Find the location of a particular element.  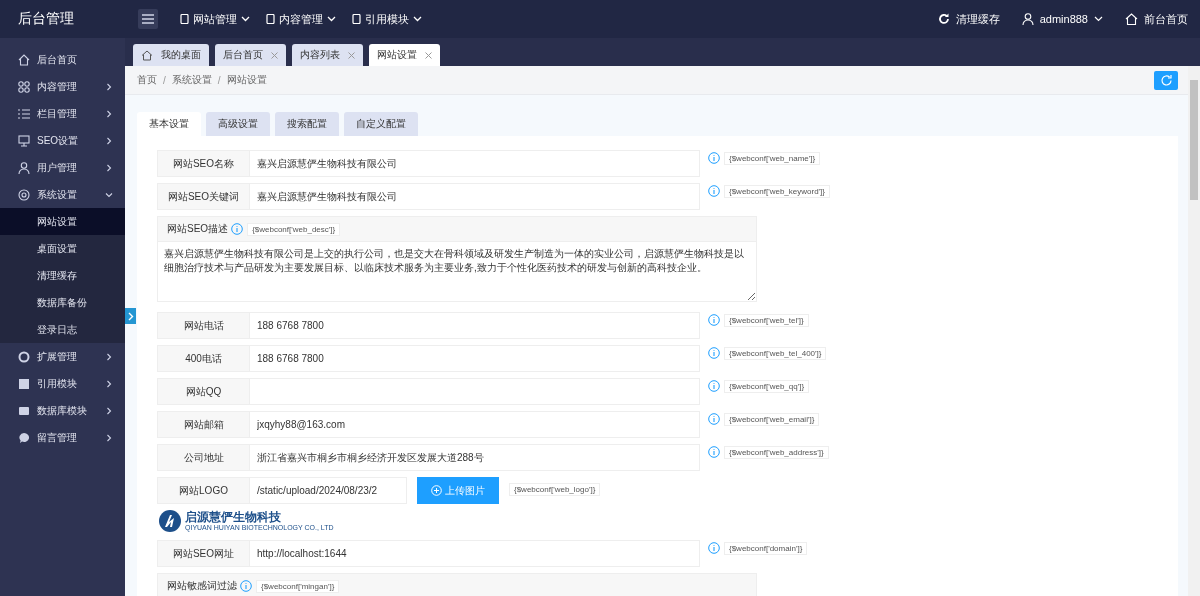

chat-bubble-icon is located at coordinates (24, 437).